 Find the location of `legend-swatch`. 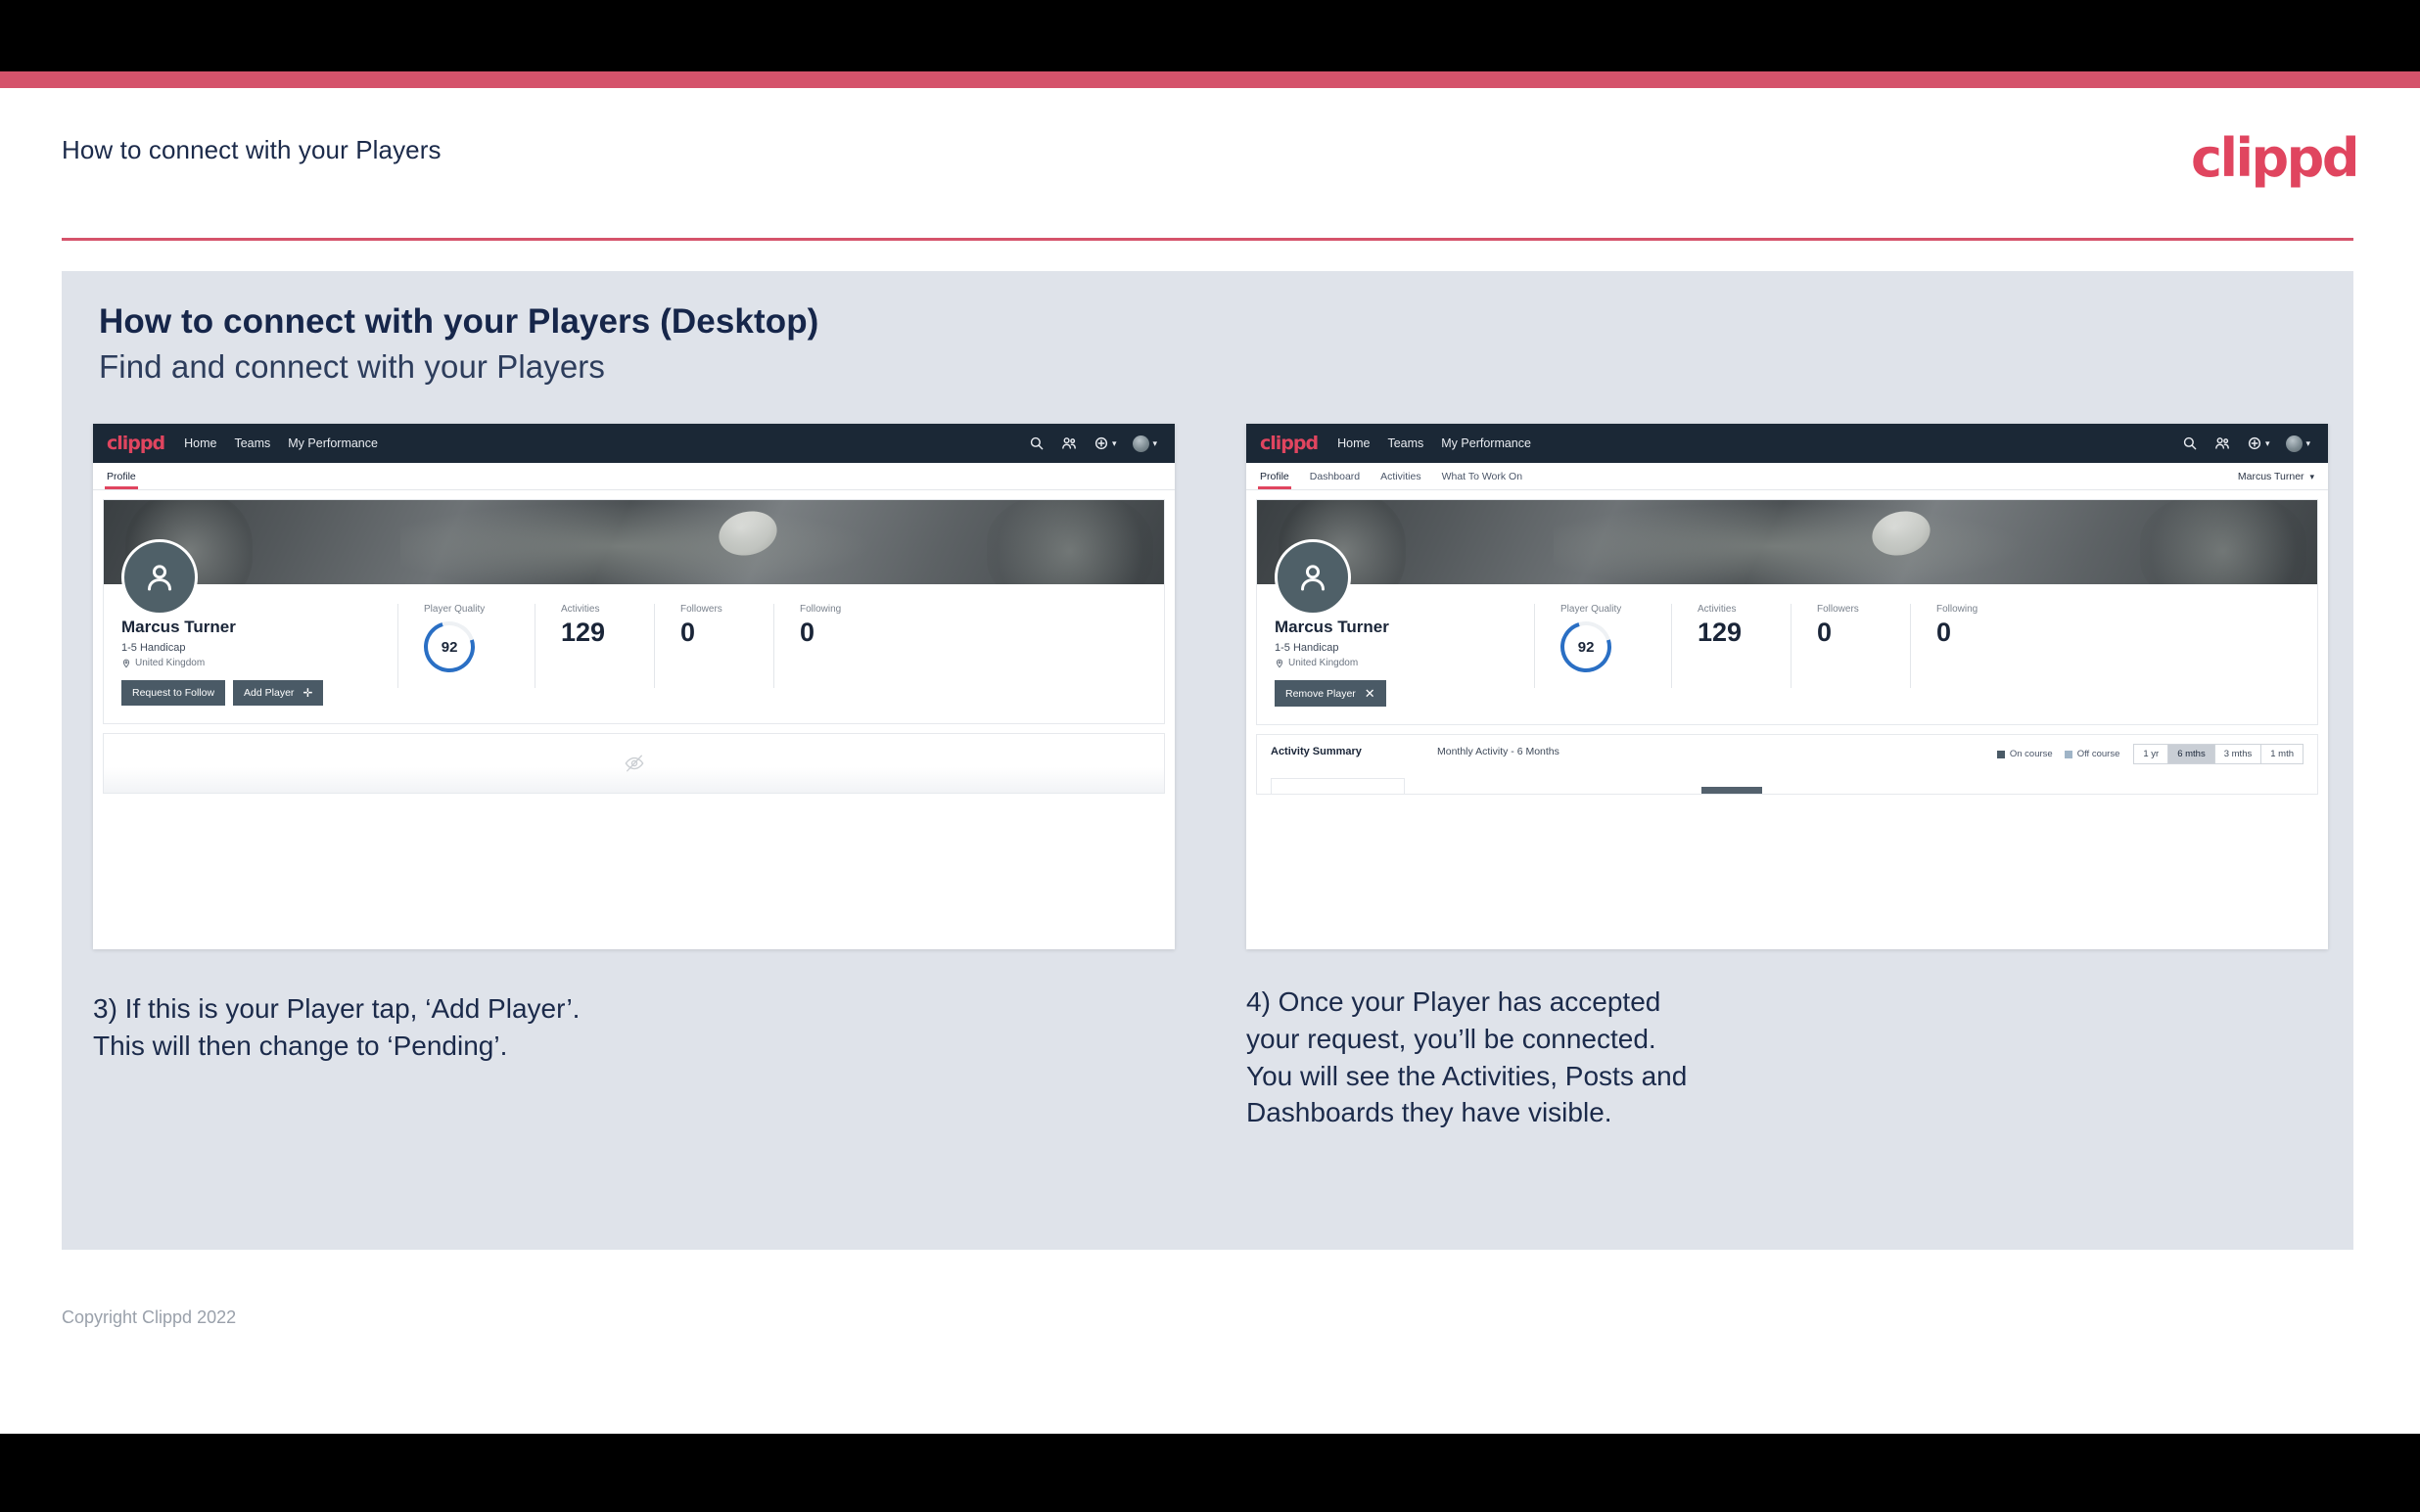

legend-swatch is located at coordinates (2000, 754).